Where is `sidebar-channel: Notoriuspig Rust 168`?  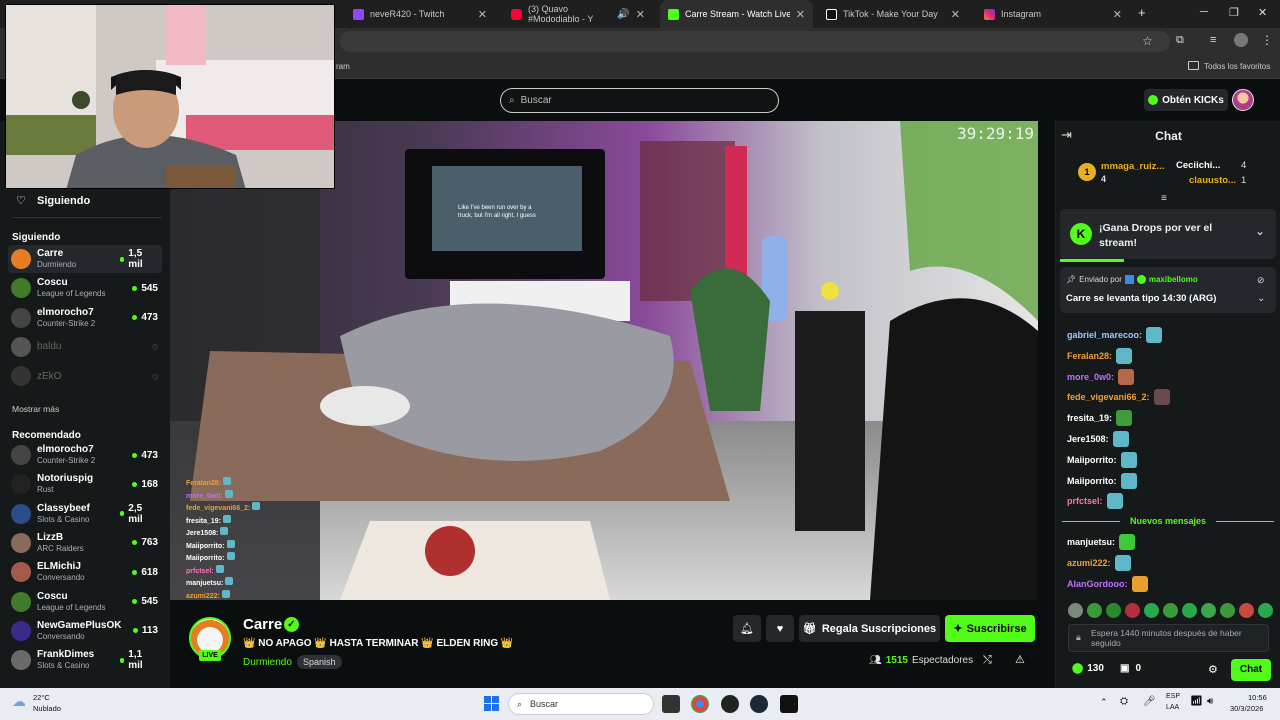
sidebar-channel: Notoriuspig Rust 168 is located at coordinates (85, 484).